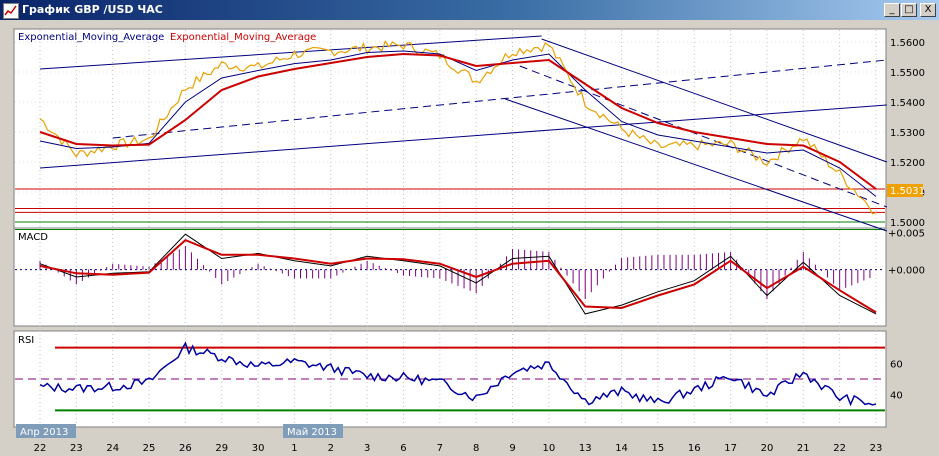 The width and height of the screenshot is (939, 456). I want to click on x-tick-label: 1, so click(294, 448).